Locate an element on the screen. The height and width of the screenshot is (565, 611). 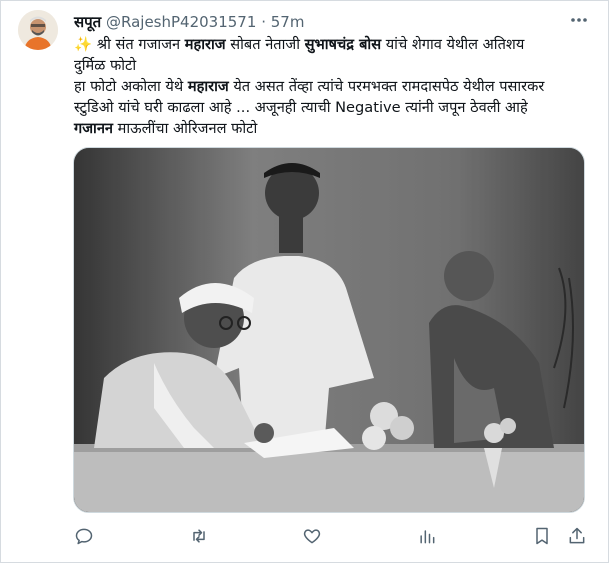
avatar-image is located at coordinates (38, 30).